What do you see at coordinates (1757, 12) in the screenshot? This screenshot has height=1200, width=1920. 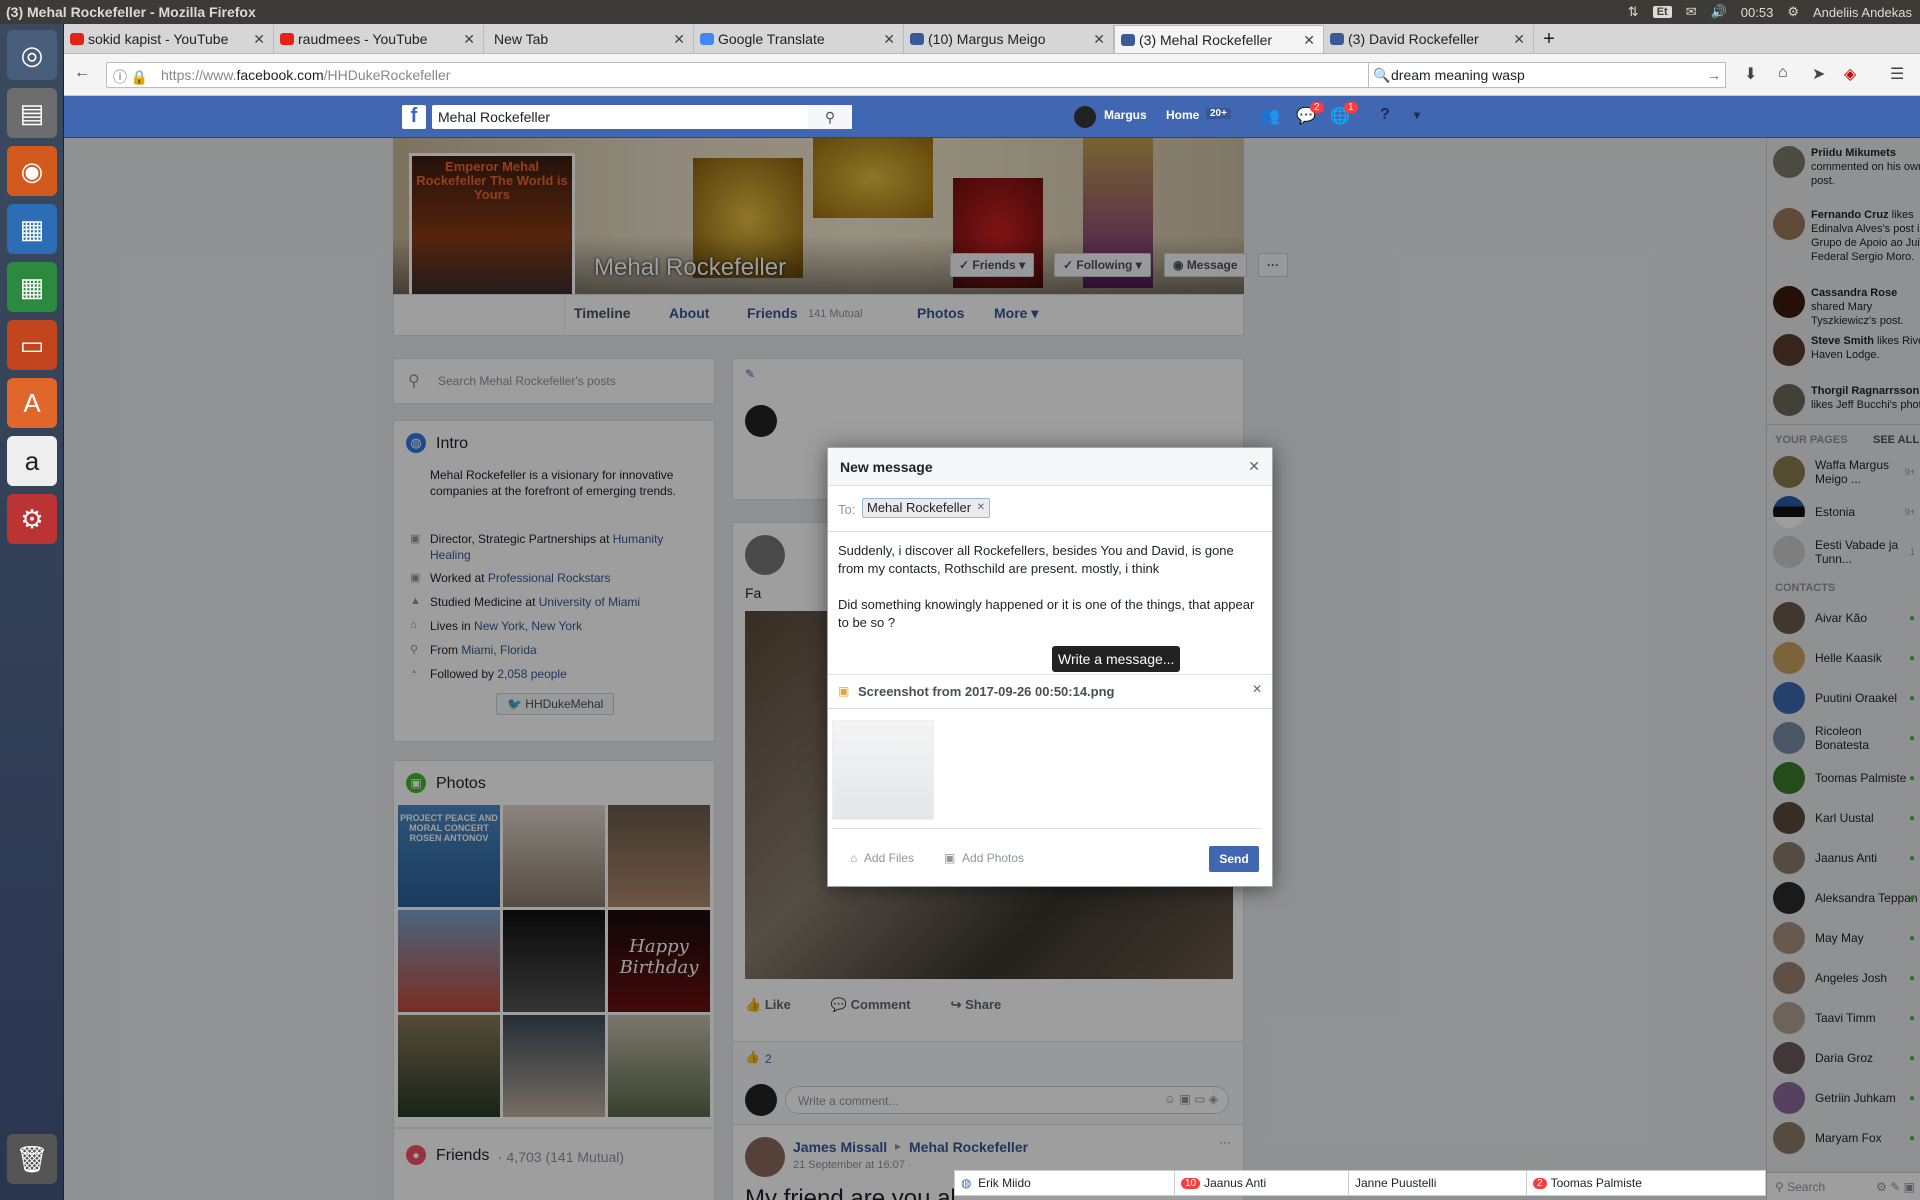 I see `clock: 00:53` at bounding box center [1757, 12].